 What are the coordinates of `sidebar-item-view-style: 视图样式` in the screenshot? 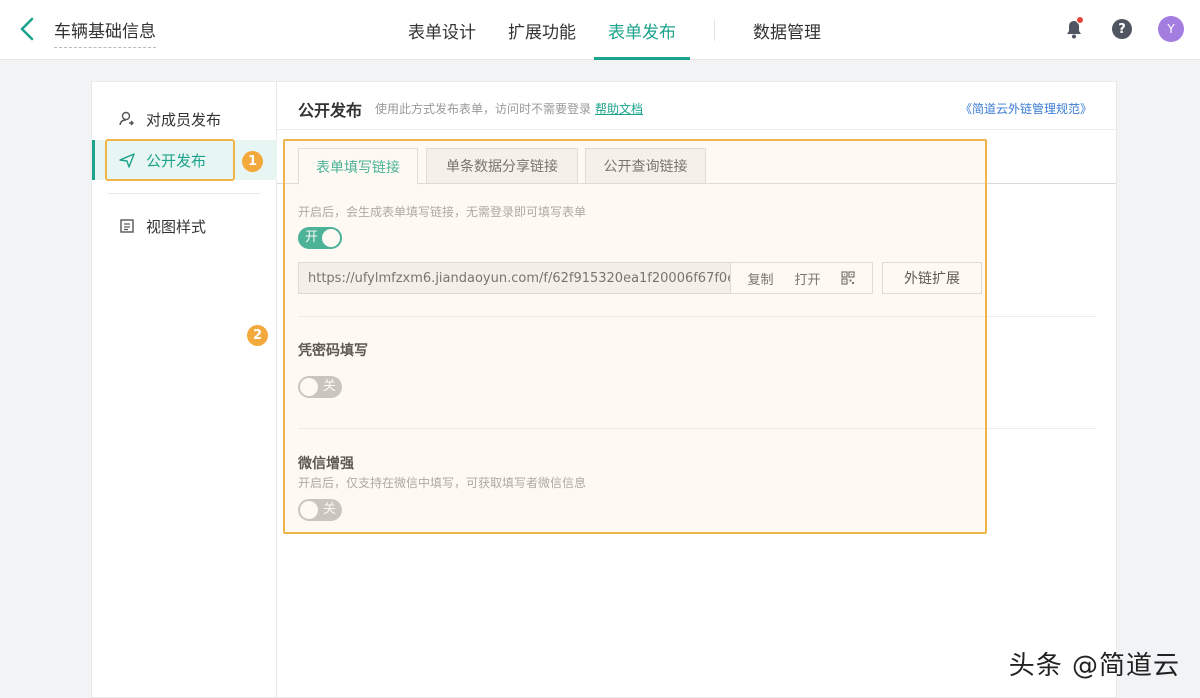 It's located at (184, 226).